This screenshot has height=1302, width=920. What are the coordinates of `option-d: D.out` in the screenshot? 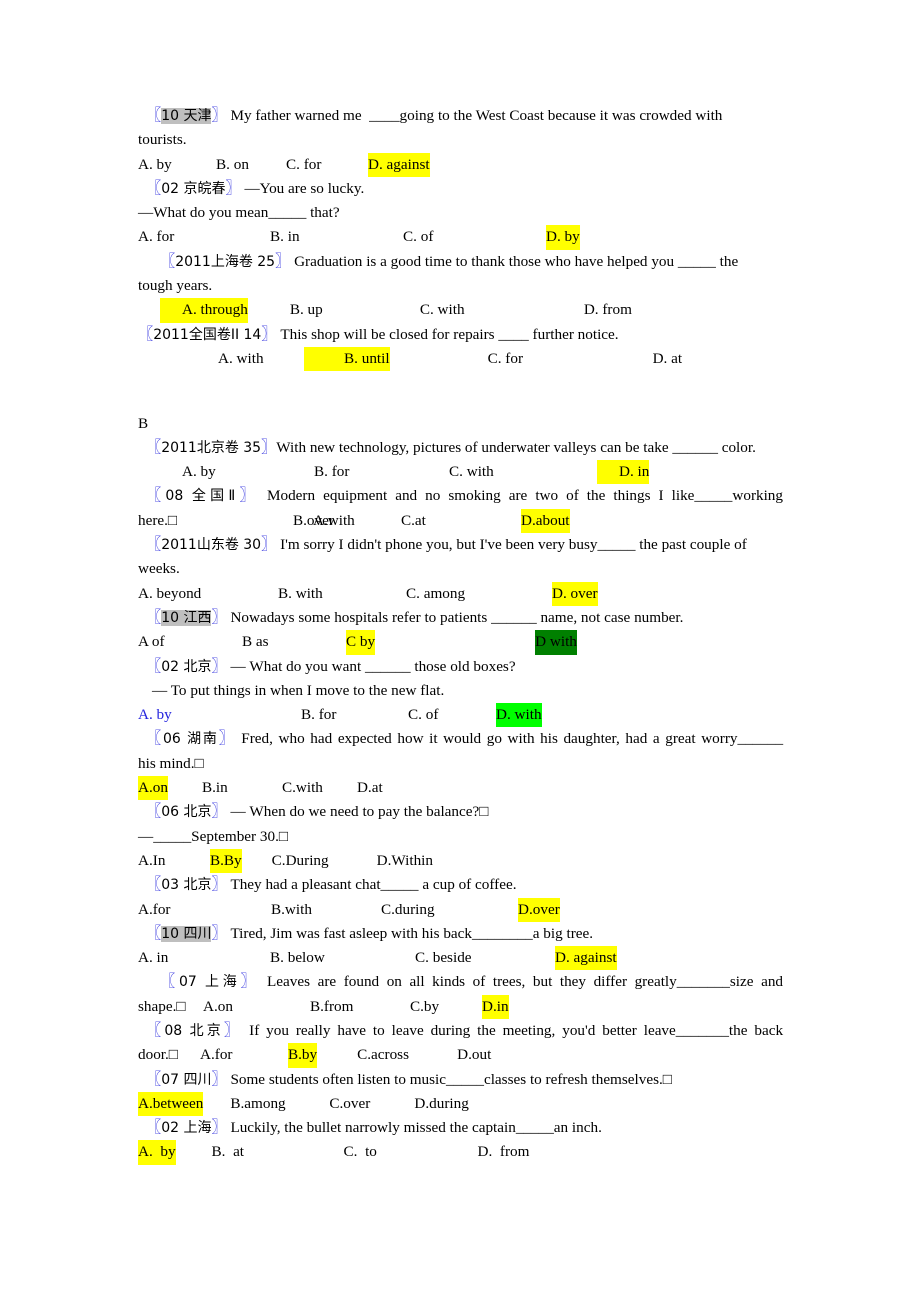 It's located at (474, 1055).